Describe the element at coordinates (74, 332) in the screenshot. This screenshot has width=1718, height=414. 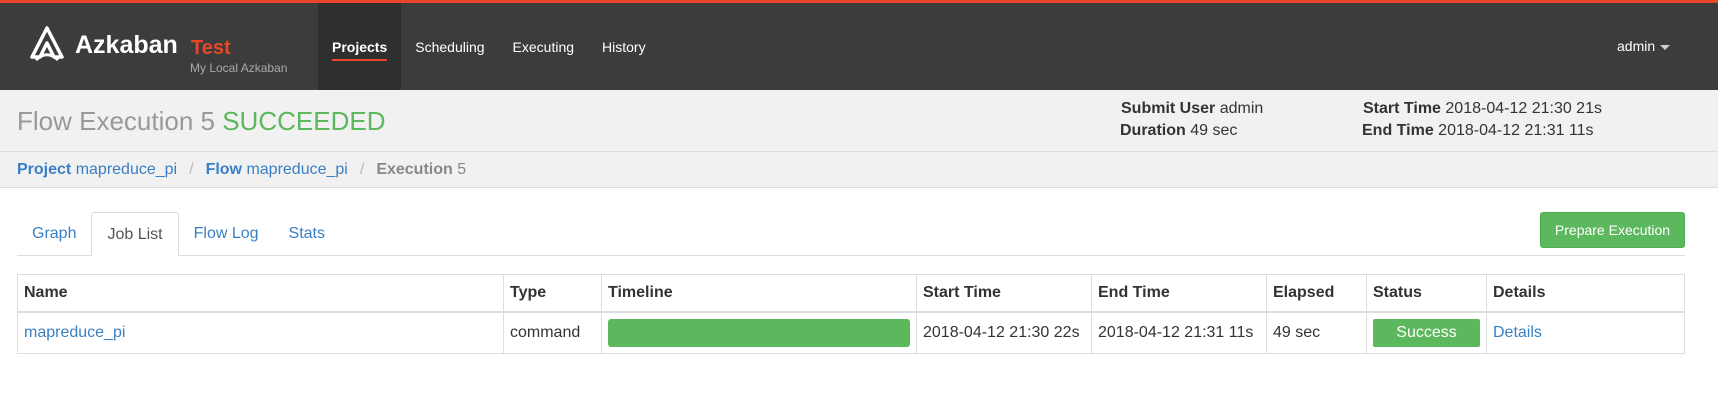
I see `job-name-link: mapreduce_pi` at that location.